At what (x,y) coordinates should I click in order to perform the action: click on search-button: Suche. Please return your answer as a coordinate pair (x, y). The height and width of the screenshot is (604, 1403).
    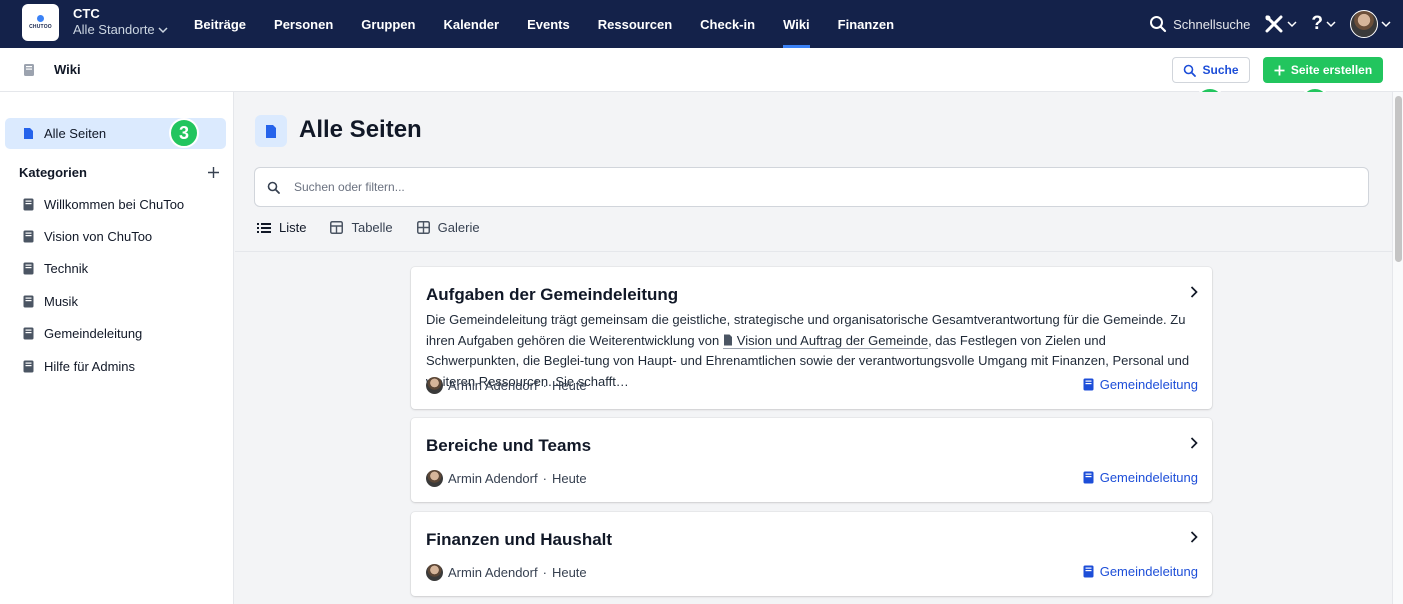
    Looking at the image, I should click on (1211, 70).